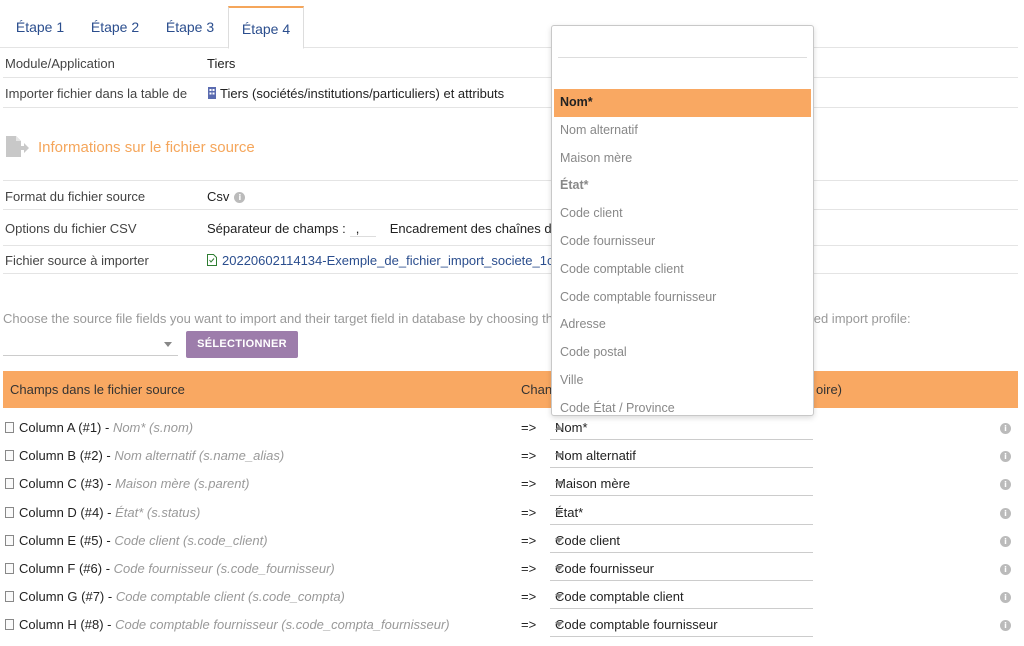  I want to click on dropdown-search-input, so click(682, 46).